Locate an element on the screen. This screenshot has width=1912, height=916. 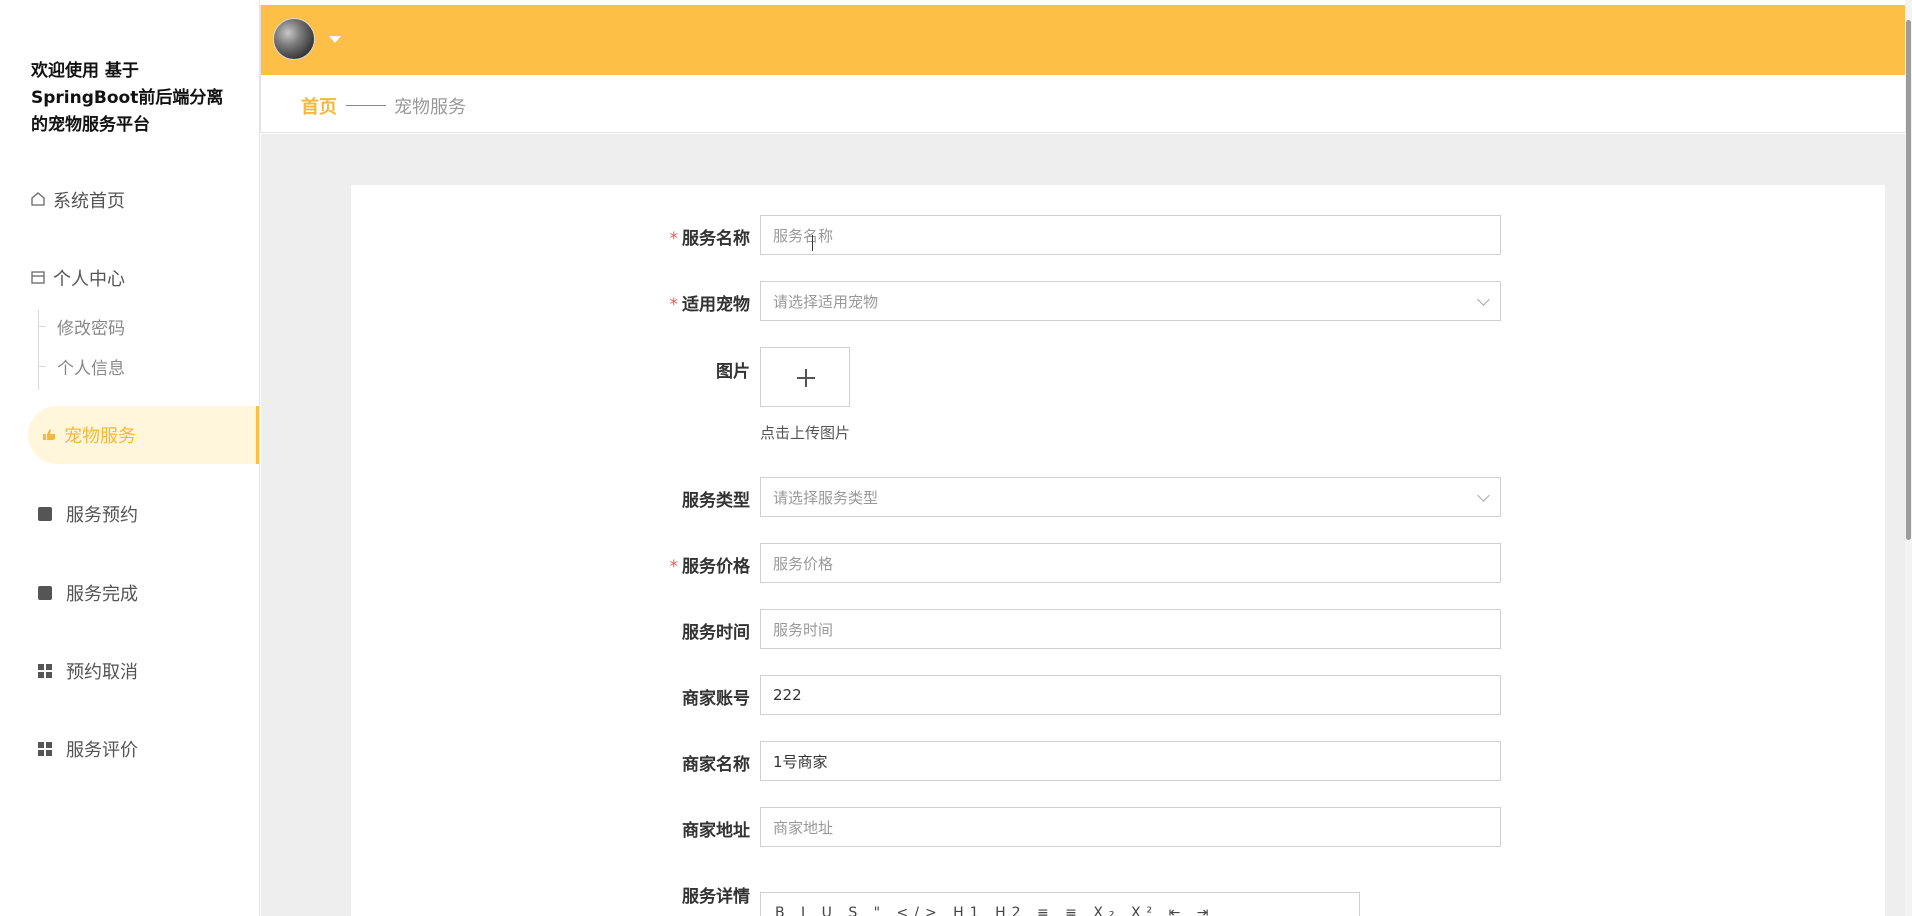
personal-submenu: 修改密码 个人信息 is located at coordinates (81, 350).